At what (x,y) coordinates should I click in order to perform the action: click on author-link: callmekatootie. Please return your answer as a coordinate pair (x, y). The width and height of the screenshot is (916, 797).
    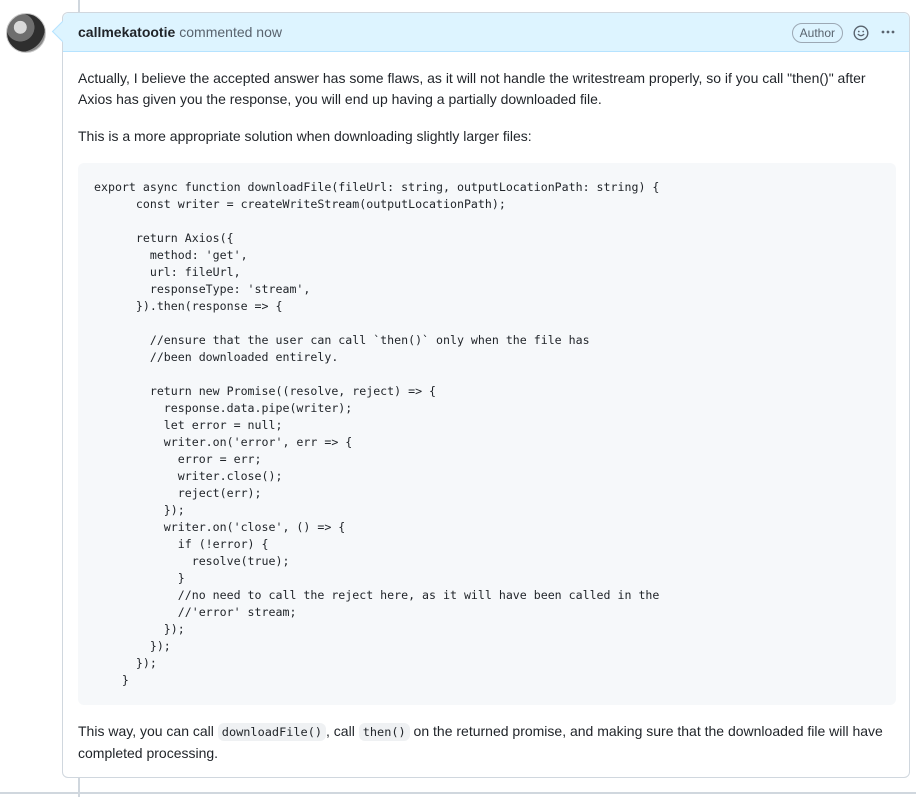
    Looking at the image, I should click on (126, 32).